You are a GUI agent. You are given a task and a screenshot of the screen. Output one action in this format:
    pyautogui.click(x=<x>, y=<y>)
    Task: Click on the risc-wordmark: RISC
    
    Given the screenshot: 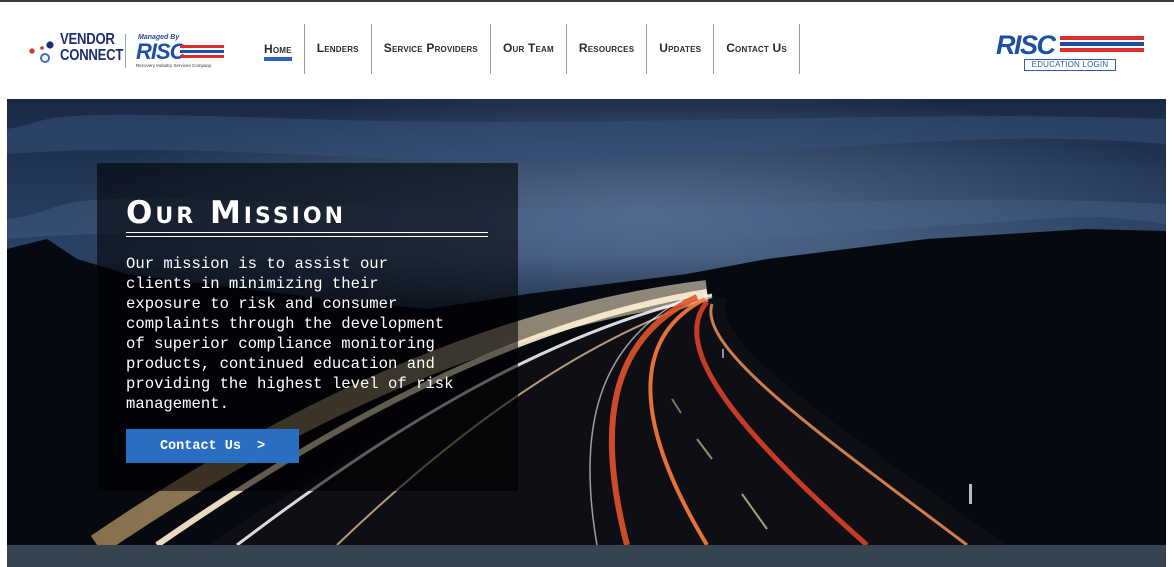 What is the action you would take?
    pyautogui.click(x=1026, y=45)
    